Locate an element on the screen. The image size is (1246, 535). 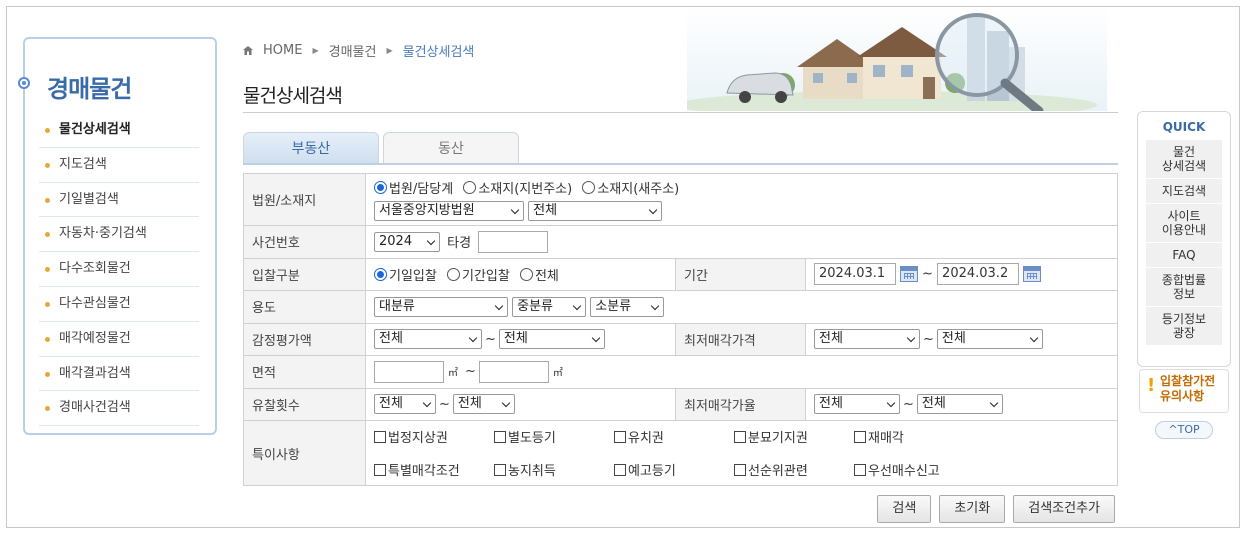
checkbox-resale is located at coordinates (860, 436).